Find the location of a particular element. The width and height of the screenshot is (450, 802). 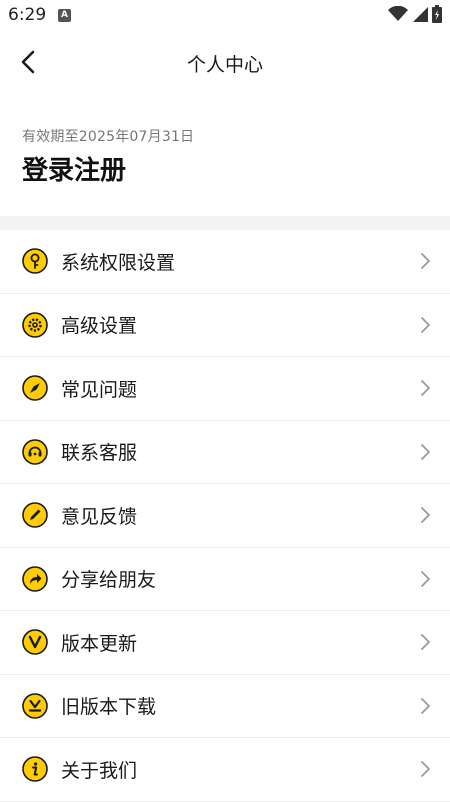

pencil-icon is located at coordinates (35, 515).